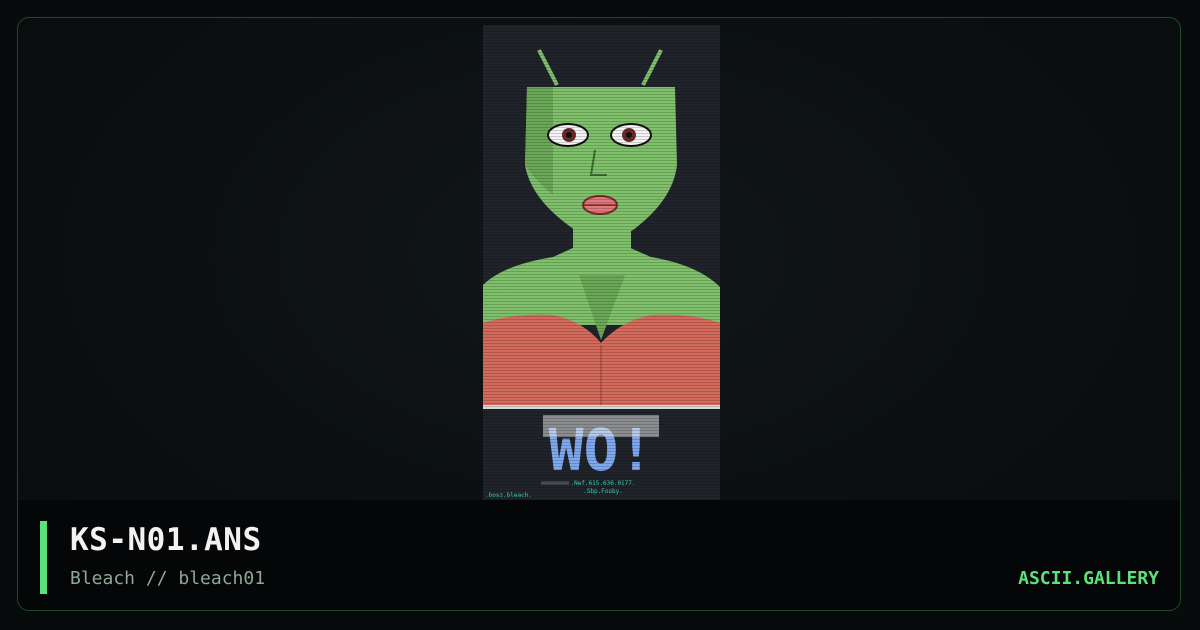 The width and height of the screenshot is (1200, 630). Describe the element at coordinates (602, 483) in the screenshot. I see `art-credit-line-1: .Nwf.615.636.0177.` at that location.